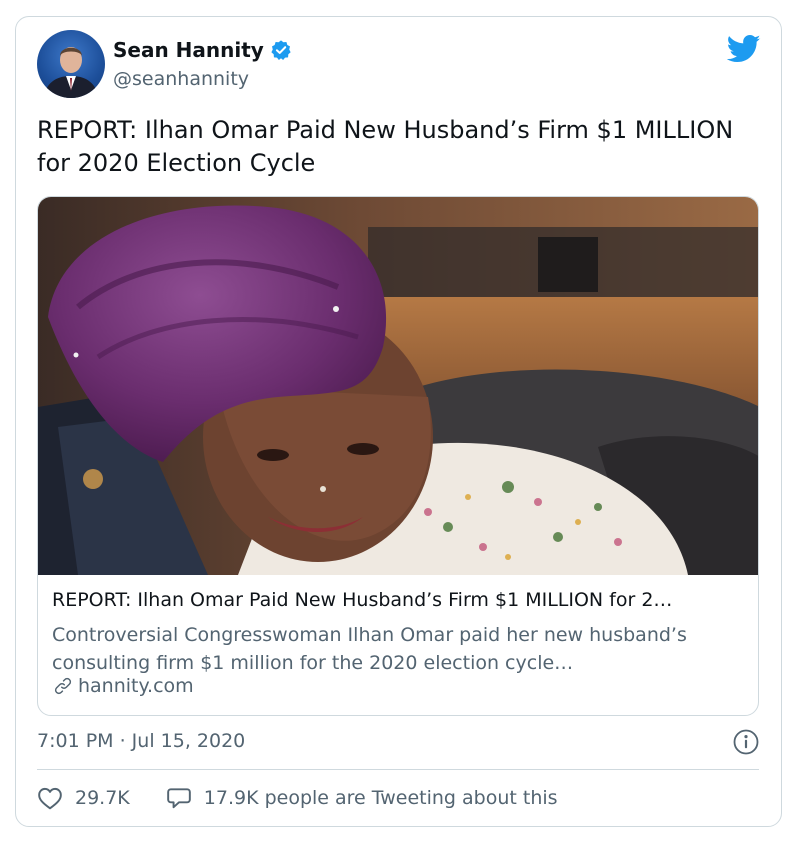 This screenshot has width=799, height=844. I want to click on author-handle: @seanhannity, so click(181, 79).